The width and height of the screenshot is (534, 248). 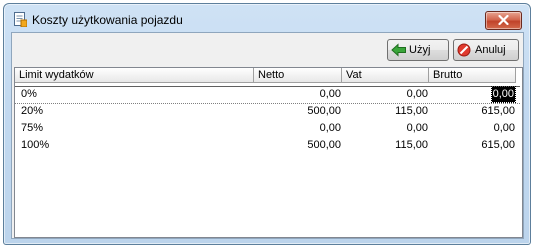 What do you see at coordinates (267, 95) in the screenshot?
I see `table-row: 0% 0,00 0,00 0,00` at bounding box center [267, 95].